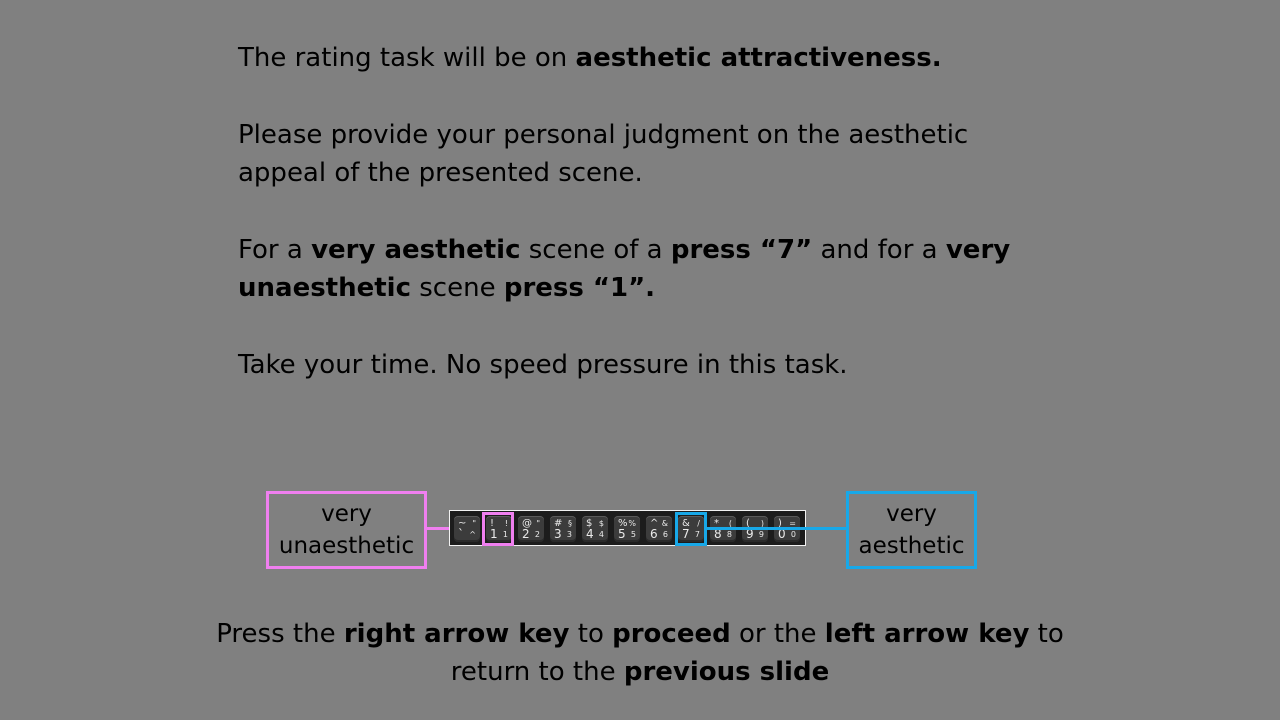 This screenshot has height=720, width=1280. I want to click on key-3: # § 3 3, so click(563, 529).